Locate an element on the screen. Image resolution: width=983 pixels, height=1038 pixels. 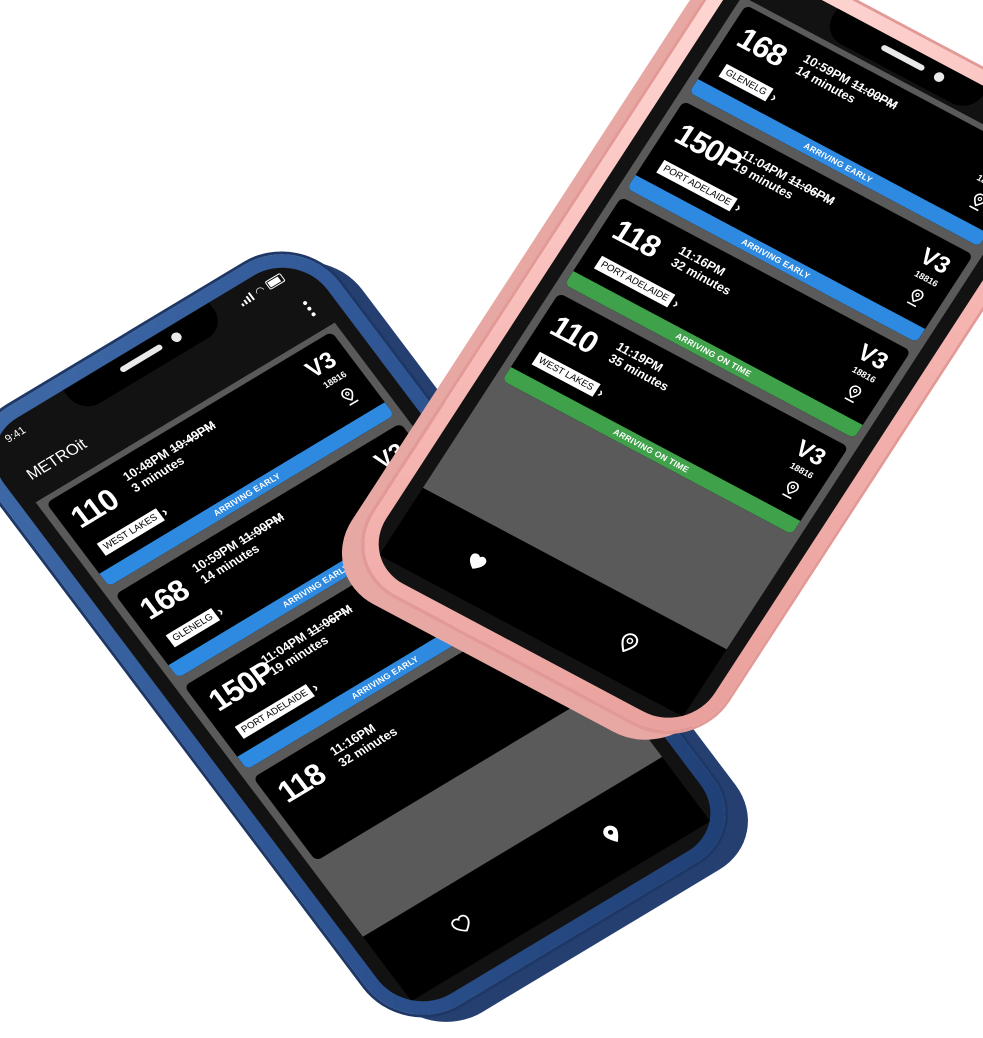
battery-icon is located at coordinates (275, 281).